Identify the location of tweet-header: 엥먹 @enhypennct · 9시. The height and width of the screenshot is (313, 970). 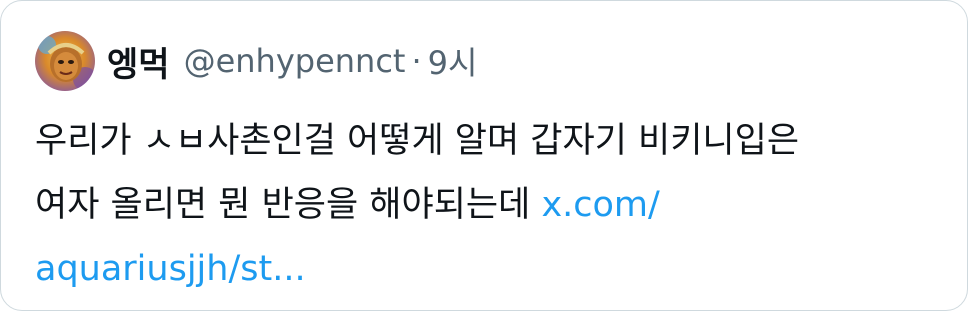
(256, 61).